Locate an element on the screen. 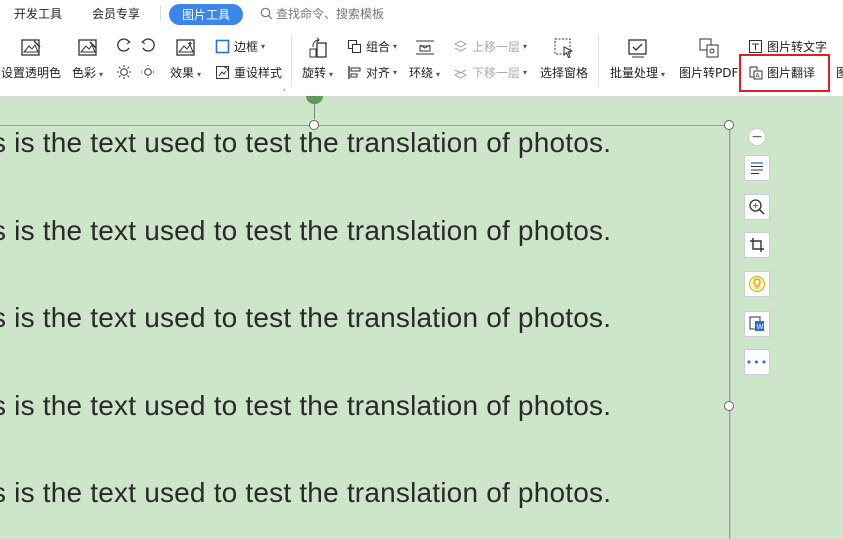 This screenshot has height=539, width=843. picture-tools-ribbon: 设置透明色 色彩 ▾ 效果 ▾ 边框 ▾ 重设样式 ⌟ 旋转 ▾ 组合 ▾ 对齐 ▾ is located at coordinates (421, 62).